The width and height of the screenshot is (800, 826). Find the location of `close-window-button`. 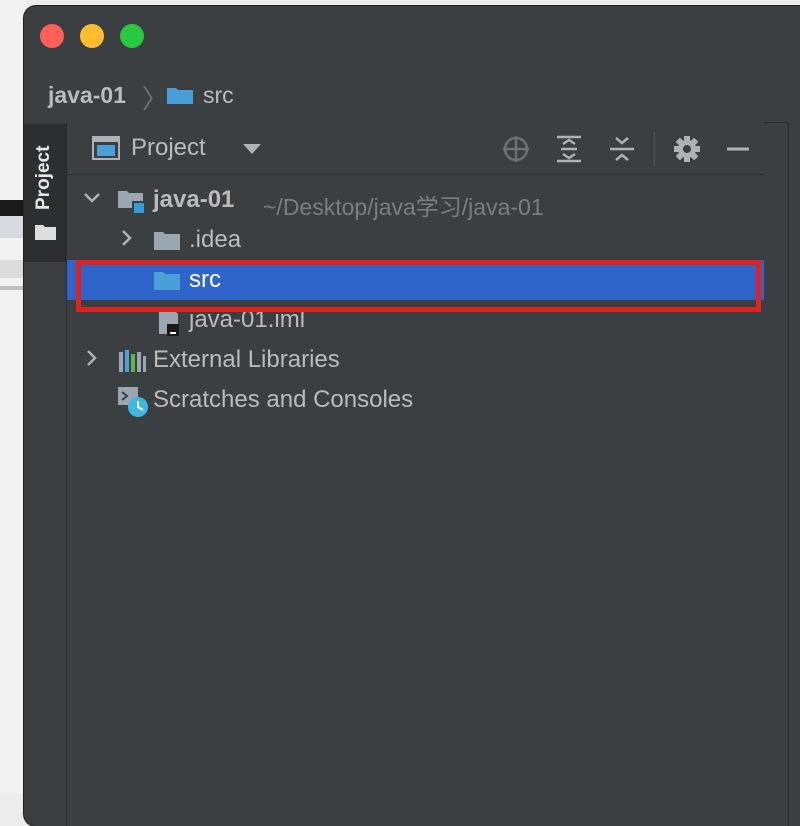

close-window-button is located at coordinates (52, 36).